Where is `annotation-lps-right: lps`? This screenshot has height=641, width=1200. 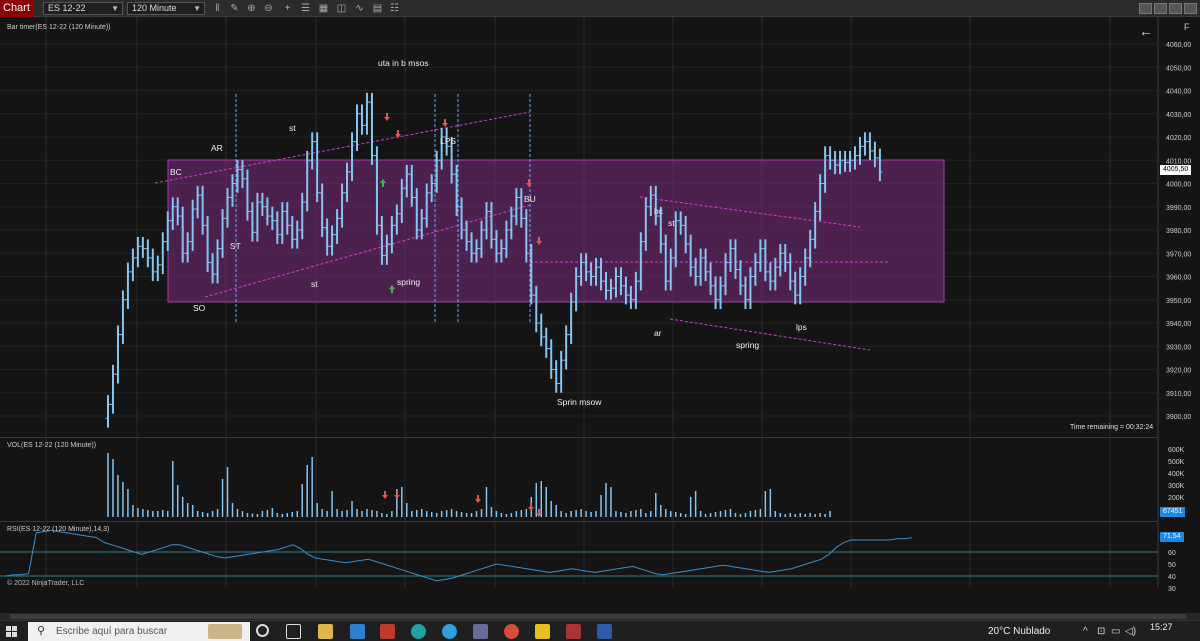 annotation-lps-right: lps is located at coordinates (801, 327).